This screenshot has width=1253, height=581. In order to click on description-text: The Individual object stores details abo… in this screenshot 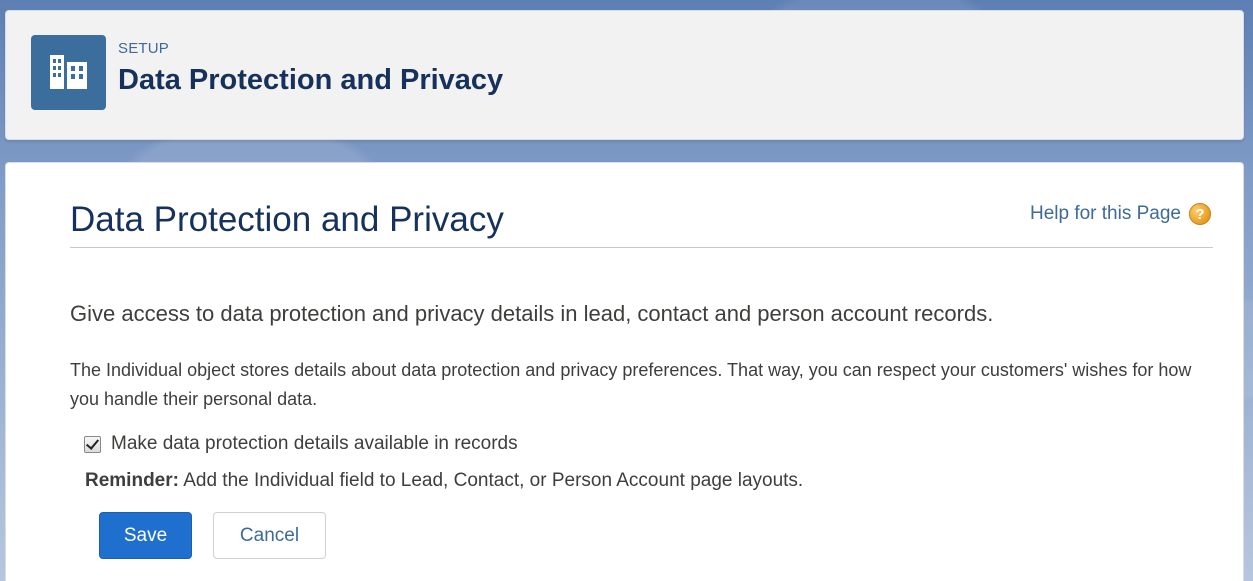, I will do `click(631, 384)`.